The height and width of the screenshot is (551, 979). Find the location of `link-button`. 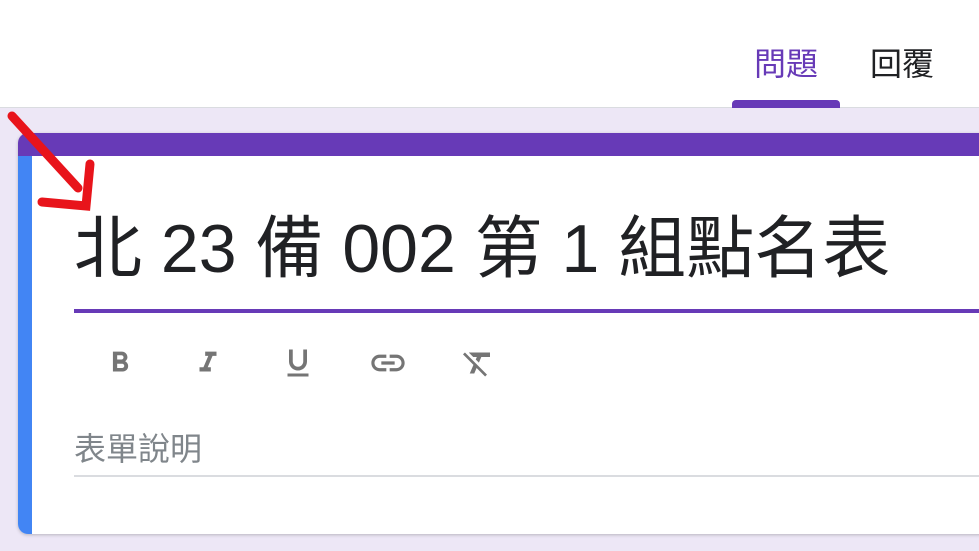

link-button is located at coordinates (388, 363).